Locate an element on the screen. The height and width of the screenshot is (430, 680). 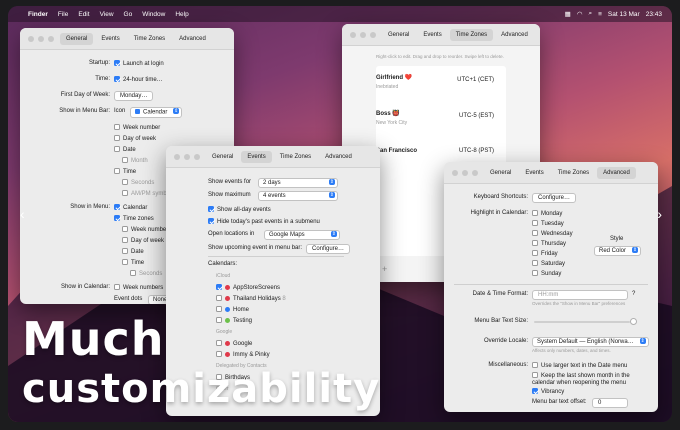
group-google: Google is located at coordinates (224, 332).